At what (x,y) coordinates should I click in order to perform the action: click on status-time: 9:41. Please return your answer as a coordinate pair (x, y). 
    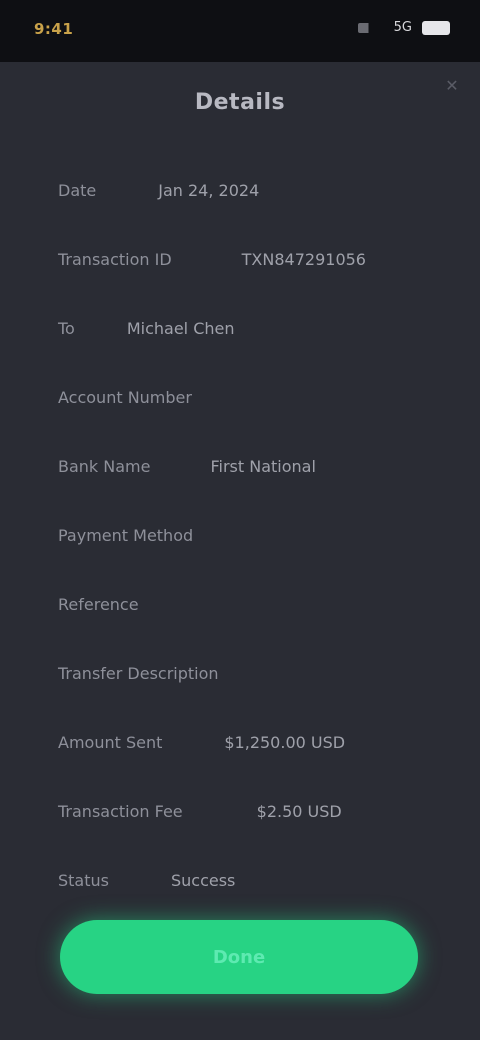
    Looking at the image, I should click on (54, 29).